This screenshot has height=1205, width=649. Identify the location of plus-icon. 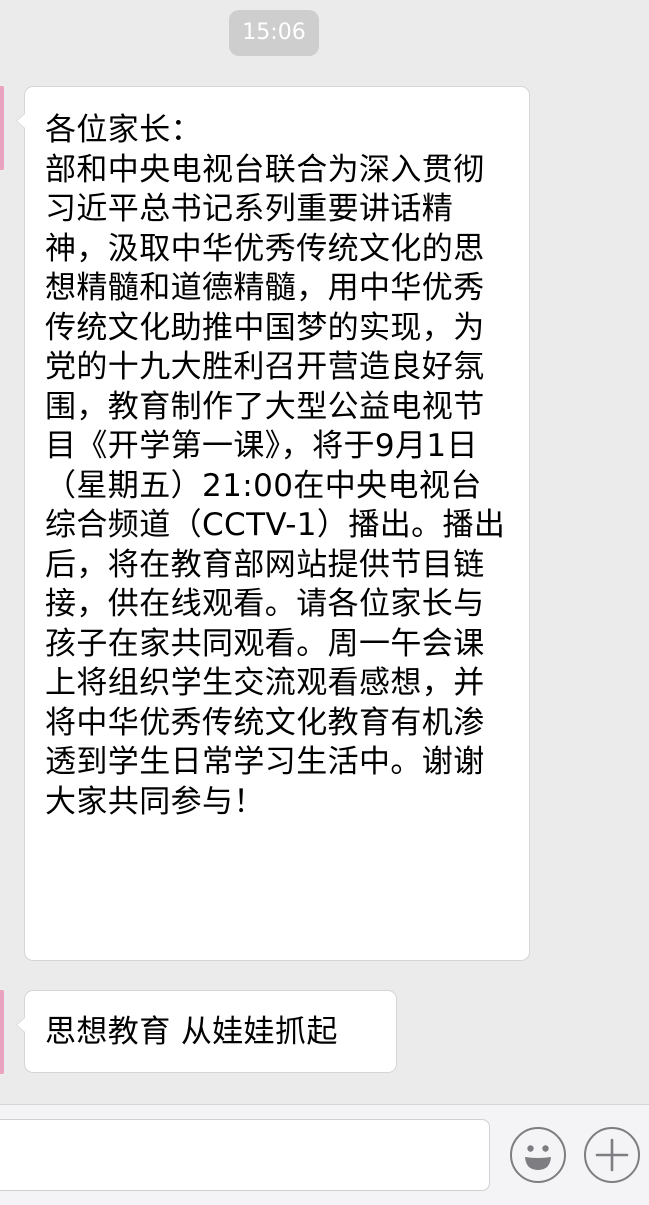
(612, 1155).